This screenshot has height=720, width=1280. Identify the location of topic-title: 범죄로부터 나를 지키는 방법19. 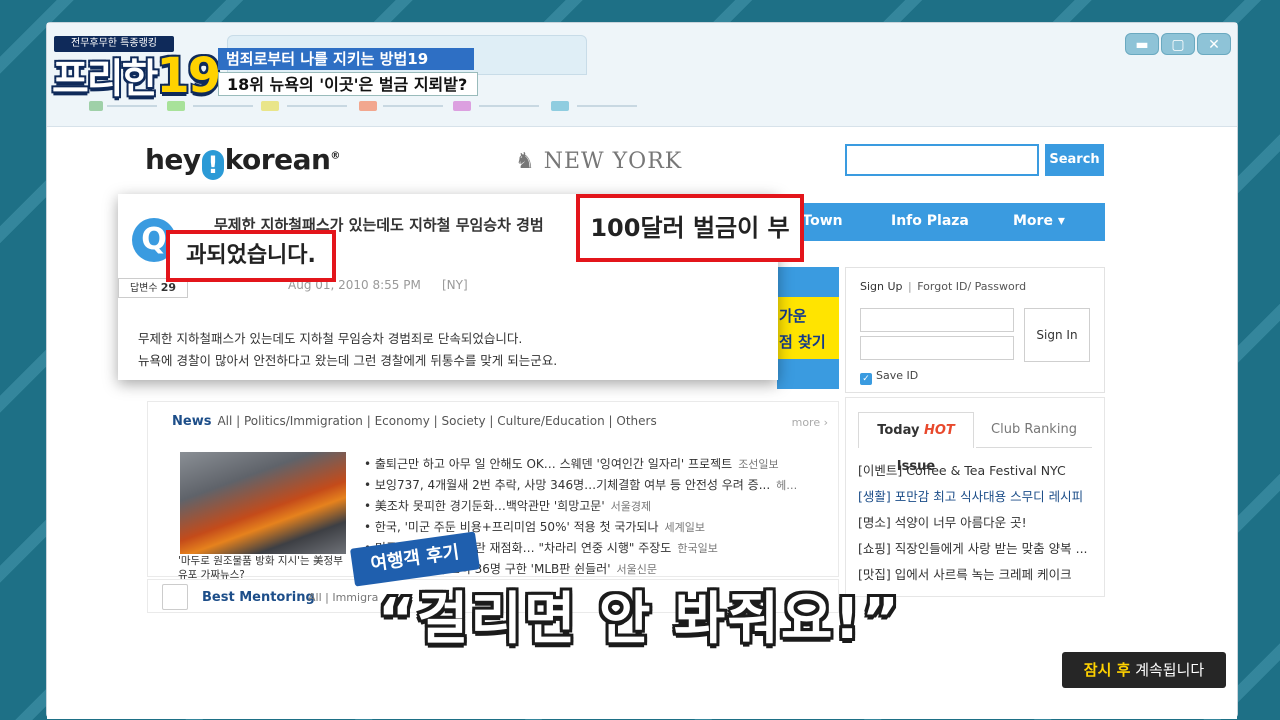
(346, 59).